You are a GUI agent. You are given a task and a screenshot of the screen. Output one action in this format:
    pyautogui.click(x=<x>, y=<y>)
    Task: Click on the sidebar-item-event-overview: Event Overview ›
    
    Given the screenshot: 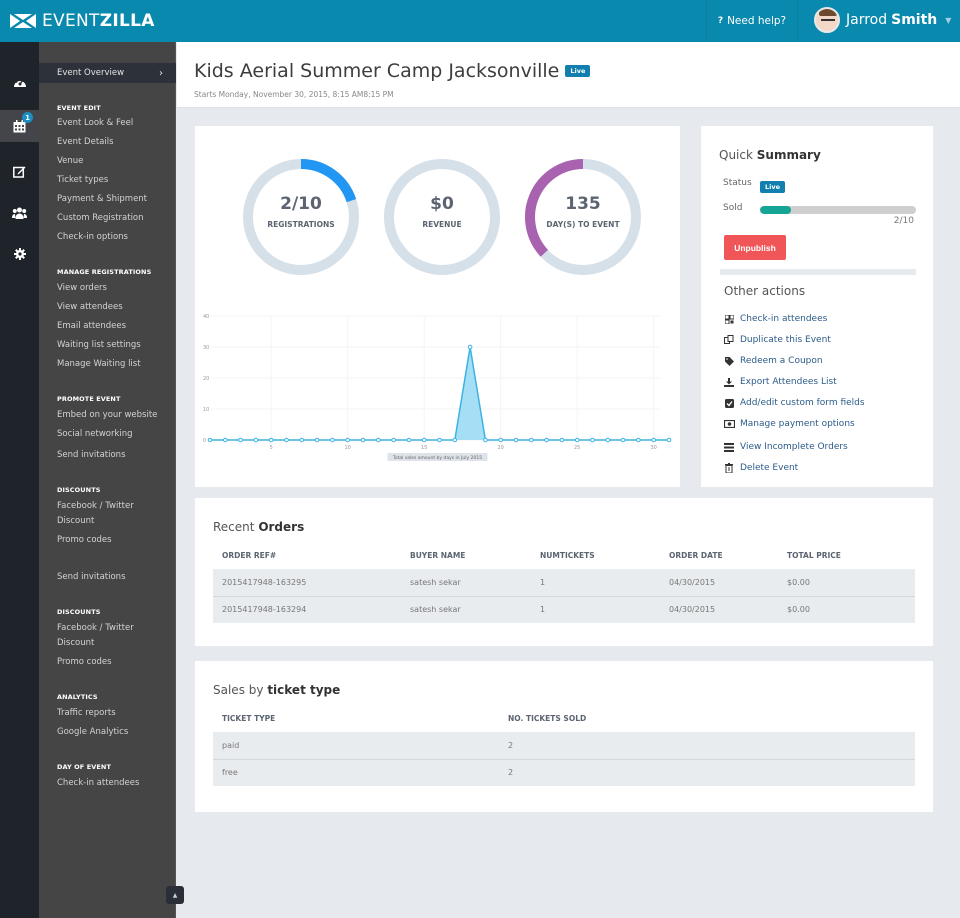 What is the action you would take?
    pyautogui.click(x=107, y=73)
    